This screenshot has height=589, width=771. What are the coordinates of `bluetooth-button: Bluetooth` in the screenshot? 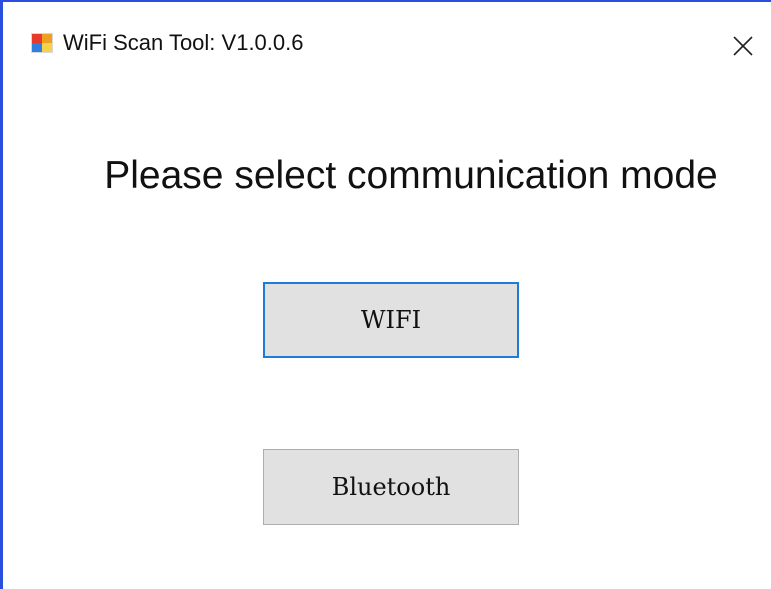 It's located at (391, 487).